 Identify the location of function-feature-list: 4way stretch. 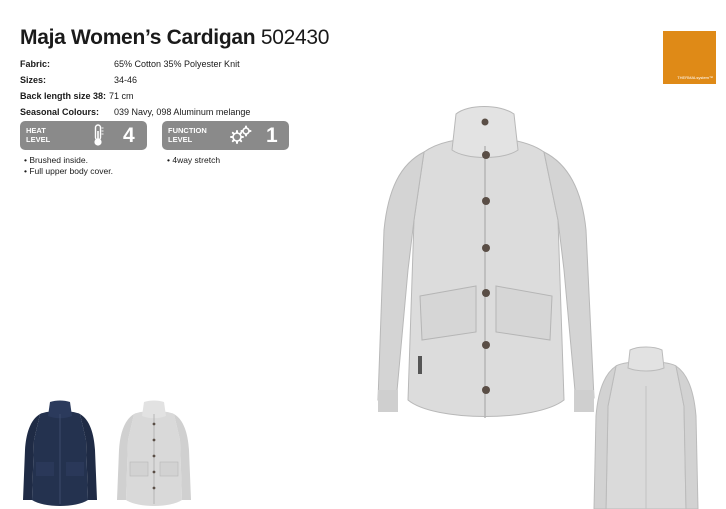
(193, 160).